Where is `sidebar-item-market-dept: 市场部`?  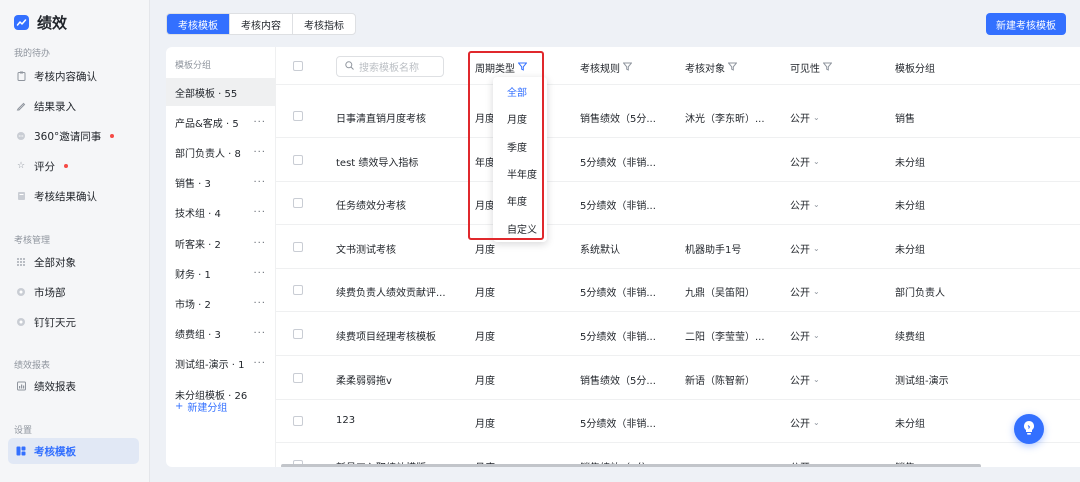 sidebar-item-market-dept: 市场部 is located at coordinates (73, 292).